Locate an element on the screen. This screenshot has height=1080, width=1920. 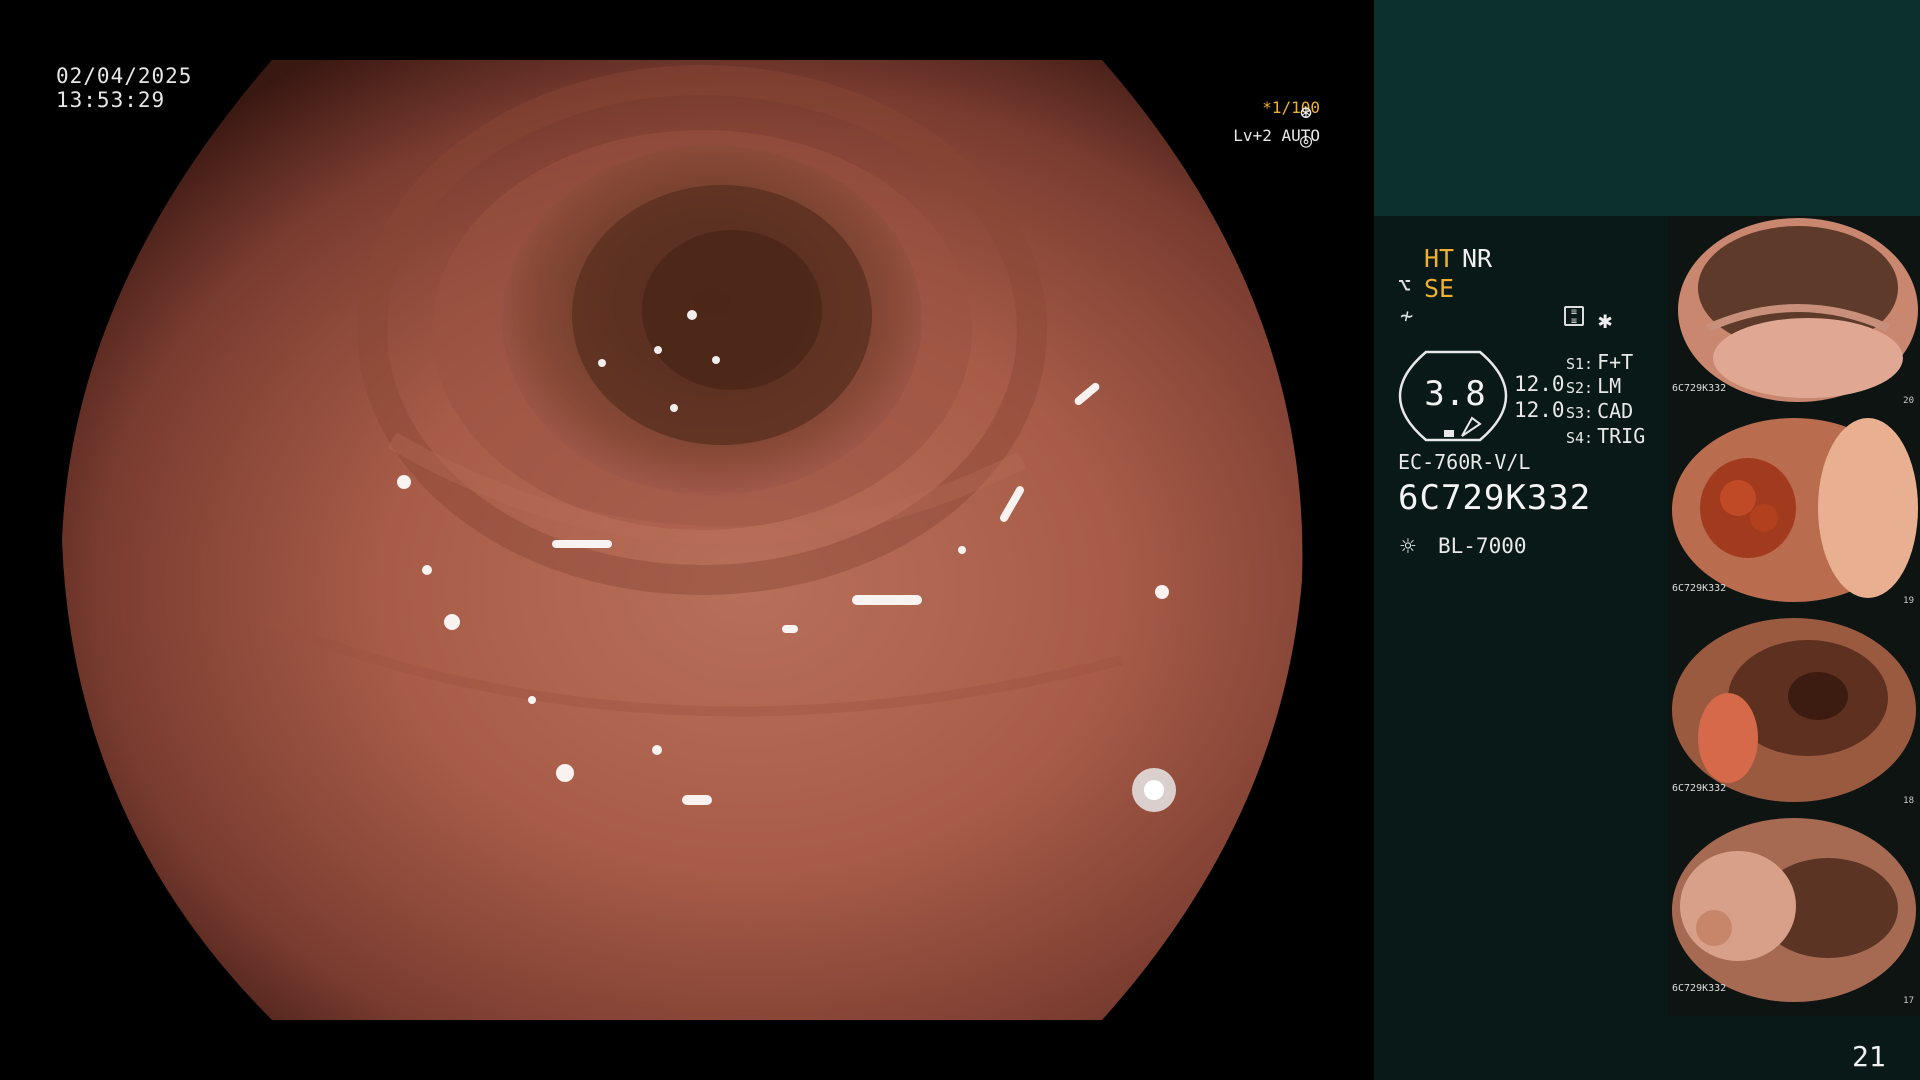
shutter-icon: ⊛ is located at coordinates (1306, 112).